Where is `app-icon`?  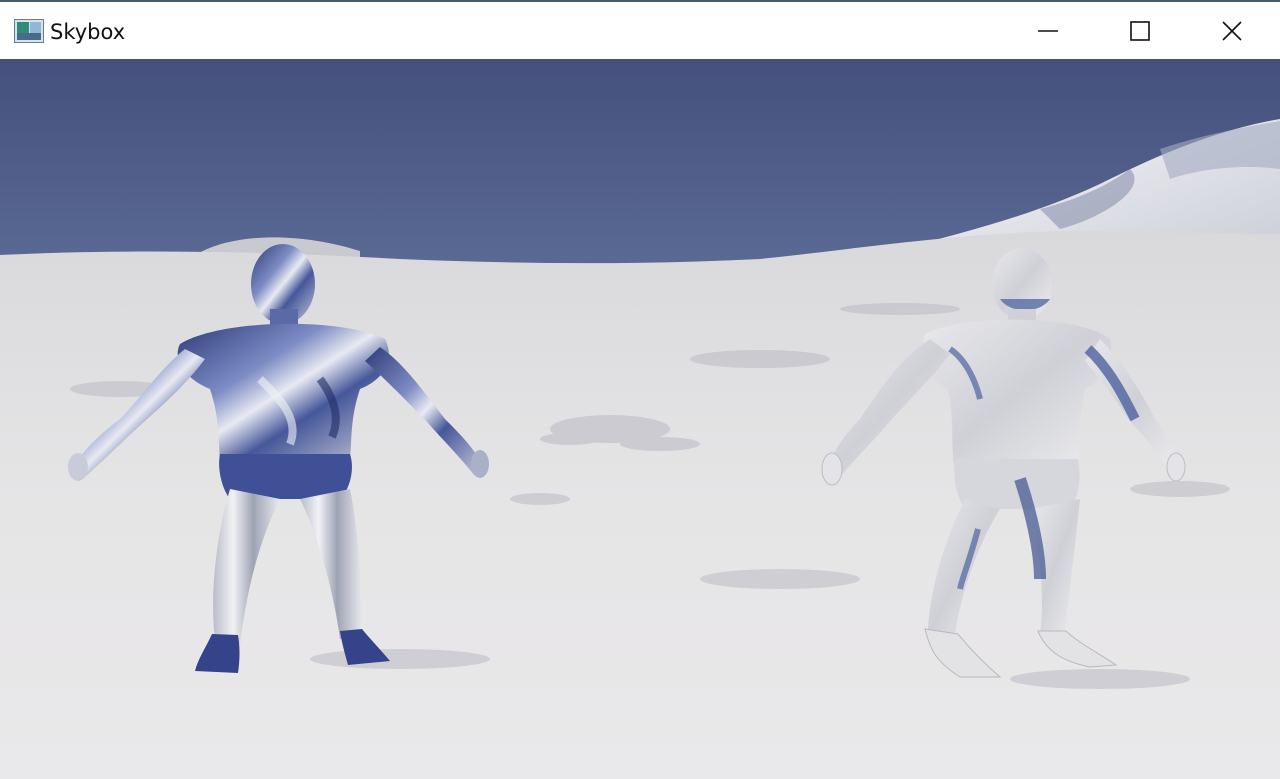
app-icon is located at coordinates (29, 31).